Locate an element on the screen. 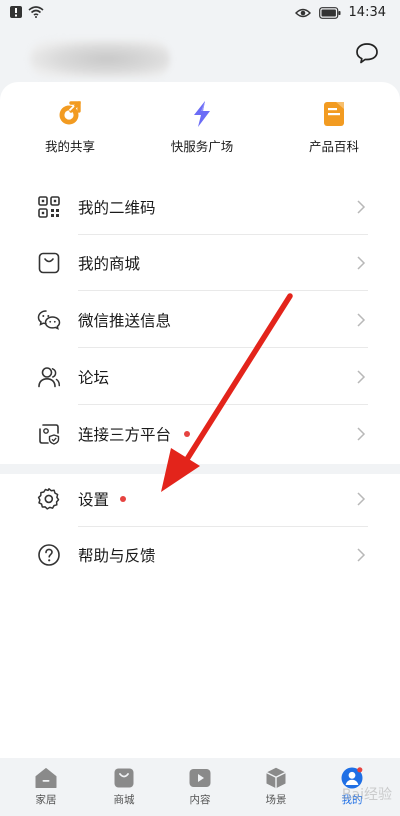 Image resolution: width=400 pixels, height=816 pixels. quick-action-label: 快服务广场 is located at coordinates (202, 146).